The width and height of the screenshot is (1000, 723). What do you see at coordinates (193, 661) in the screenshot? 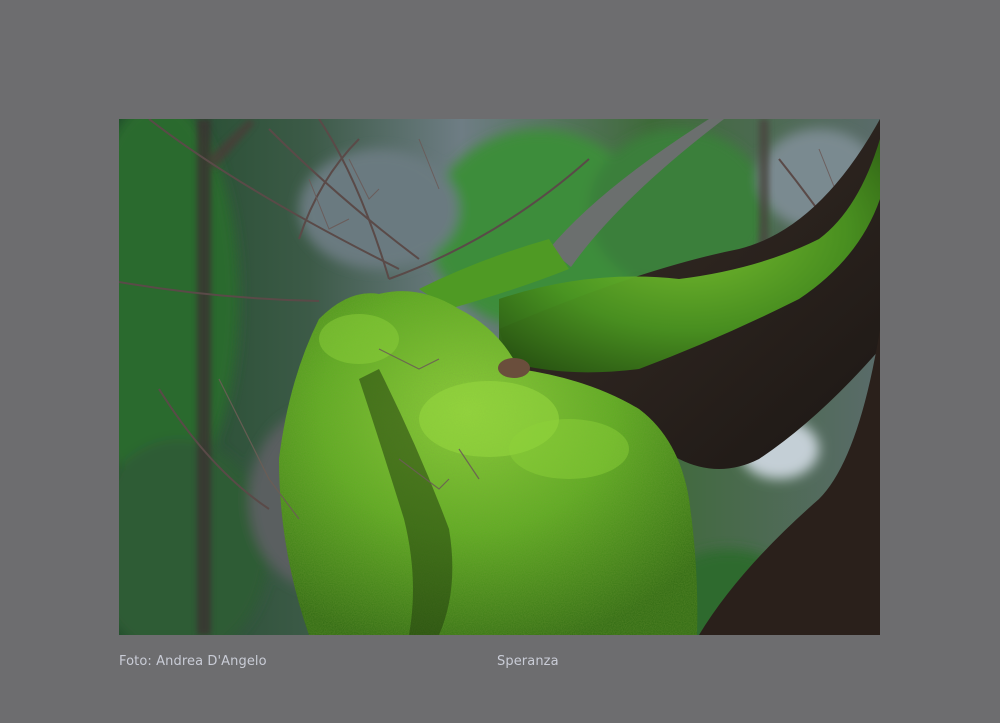
I see `photo-credit: Foto: Andrea D'Angelo` at bounding box center [193, 661].